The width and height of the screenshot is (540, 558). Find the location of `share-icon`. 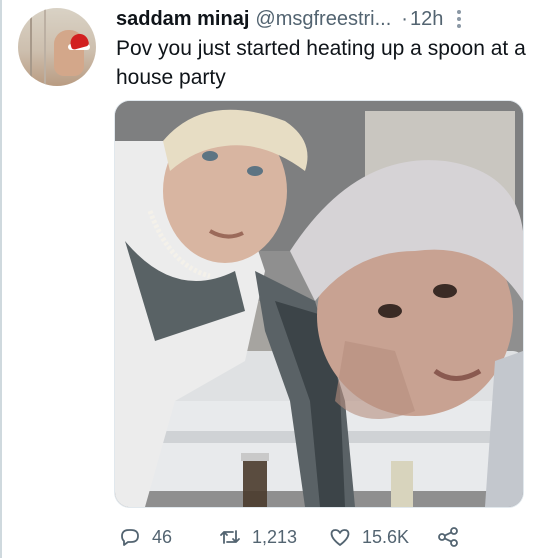

share-icon is located at coordinates (448, 537).